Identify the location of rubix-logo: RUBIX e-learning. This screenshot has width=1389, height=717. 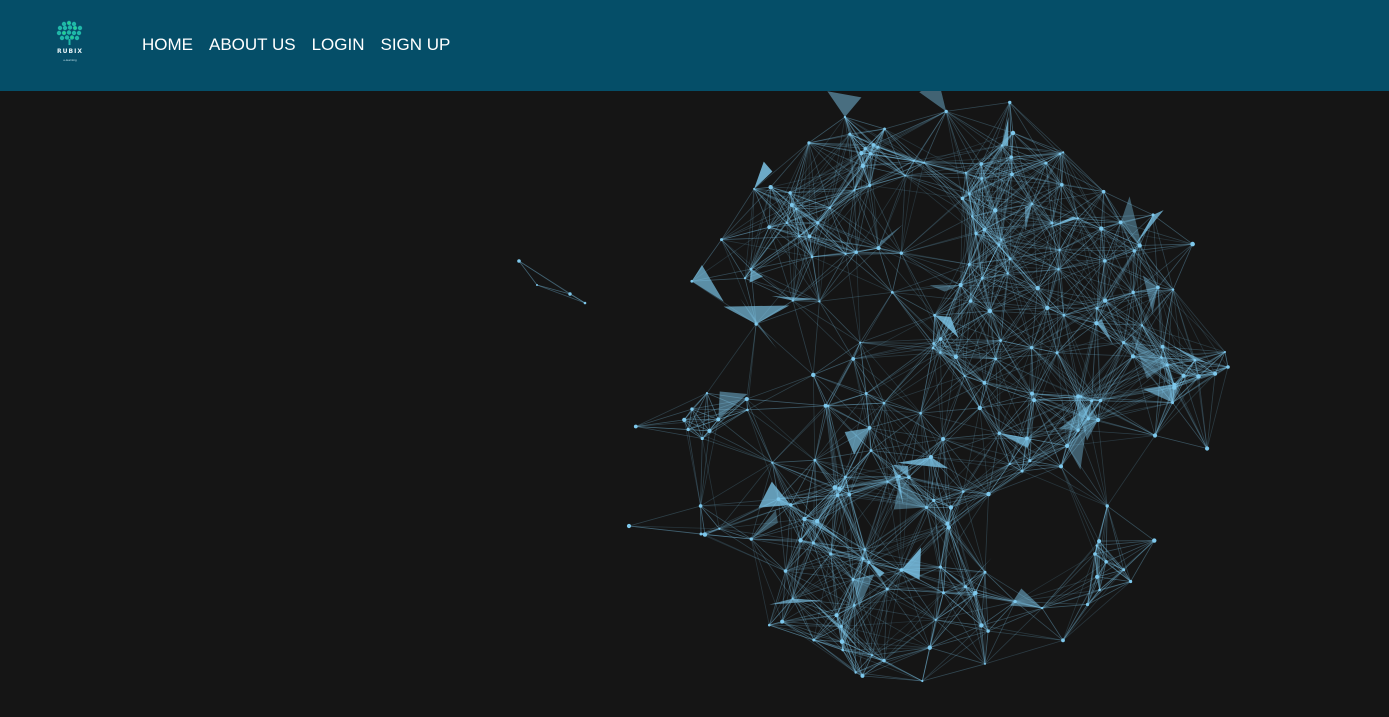
(70, 42).